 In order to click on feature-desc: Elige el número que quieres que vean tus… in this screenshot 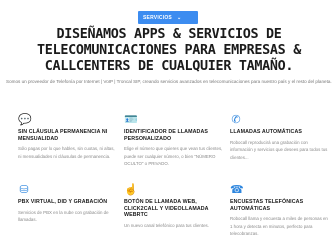, I will do `click(173, 156)`.